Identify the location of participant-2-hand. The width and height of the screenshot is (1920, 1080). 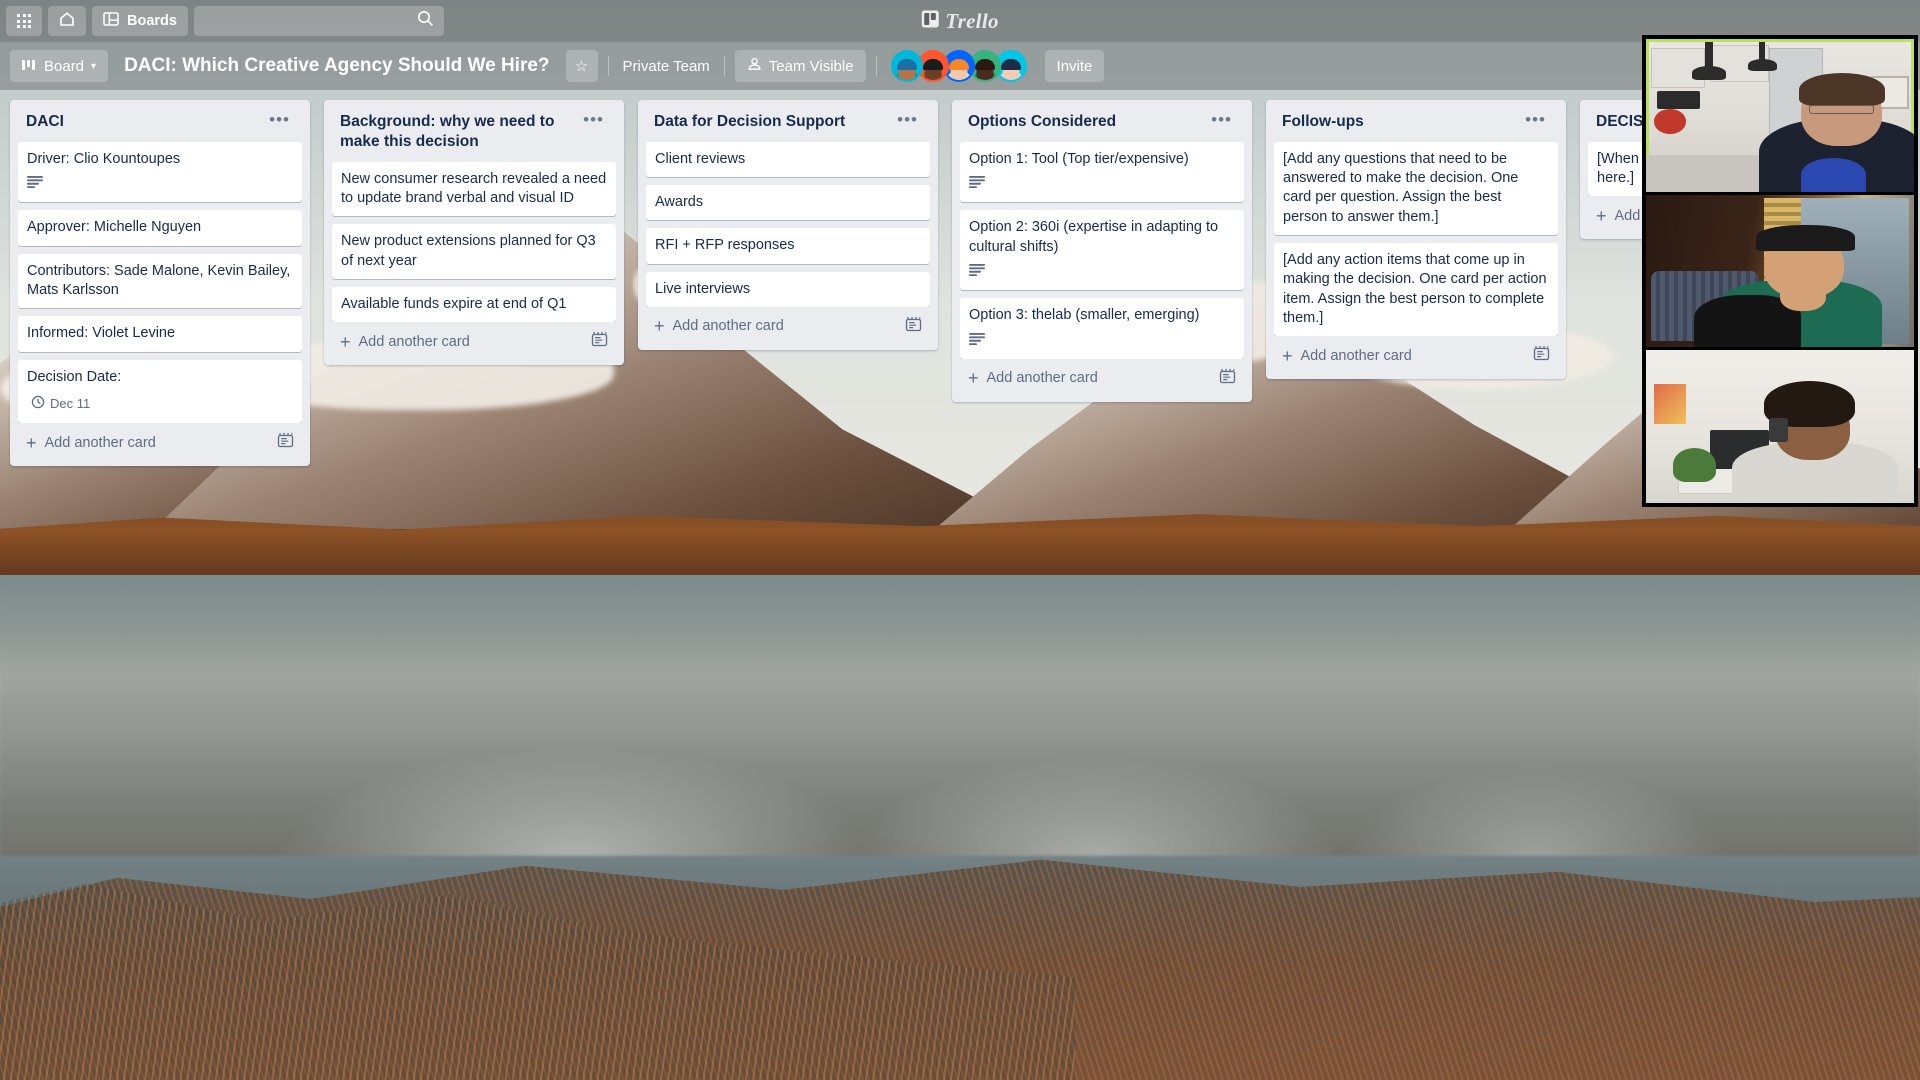
(1803, 295).